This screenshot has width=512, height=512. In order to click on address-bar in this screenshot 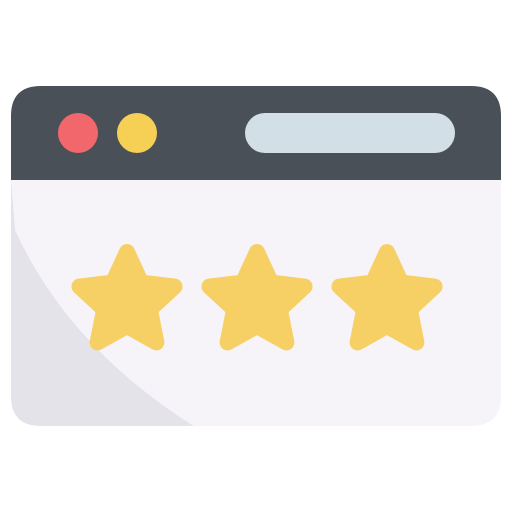, I will do `click(350, 133)`.